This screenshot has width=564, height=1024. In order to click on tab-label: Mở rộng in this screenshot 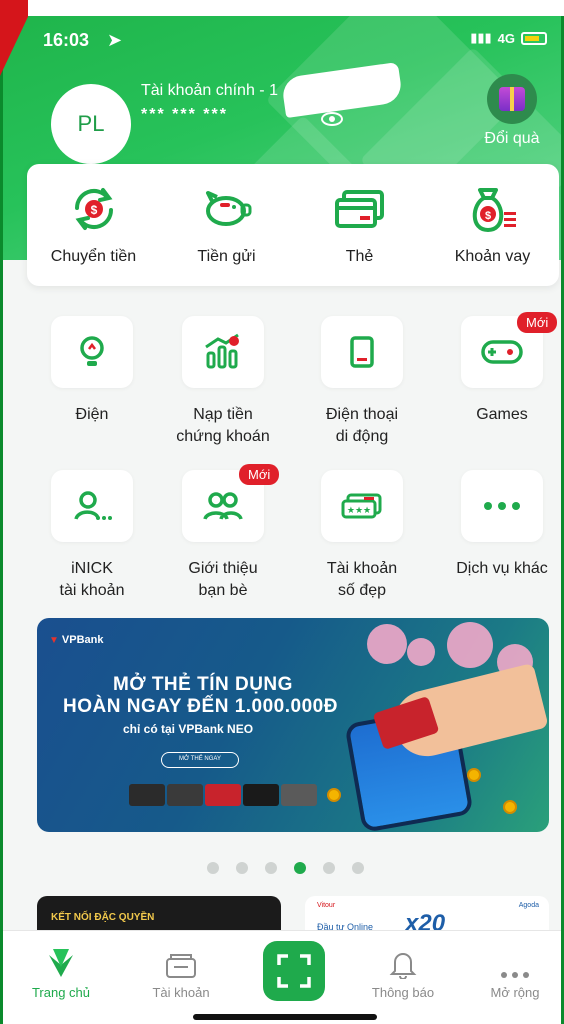, I will do `click(515, 992)`.